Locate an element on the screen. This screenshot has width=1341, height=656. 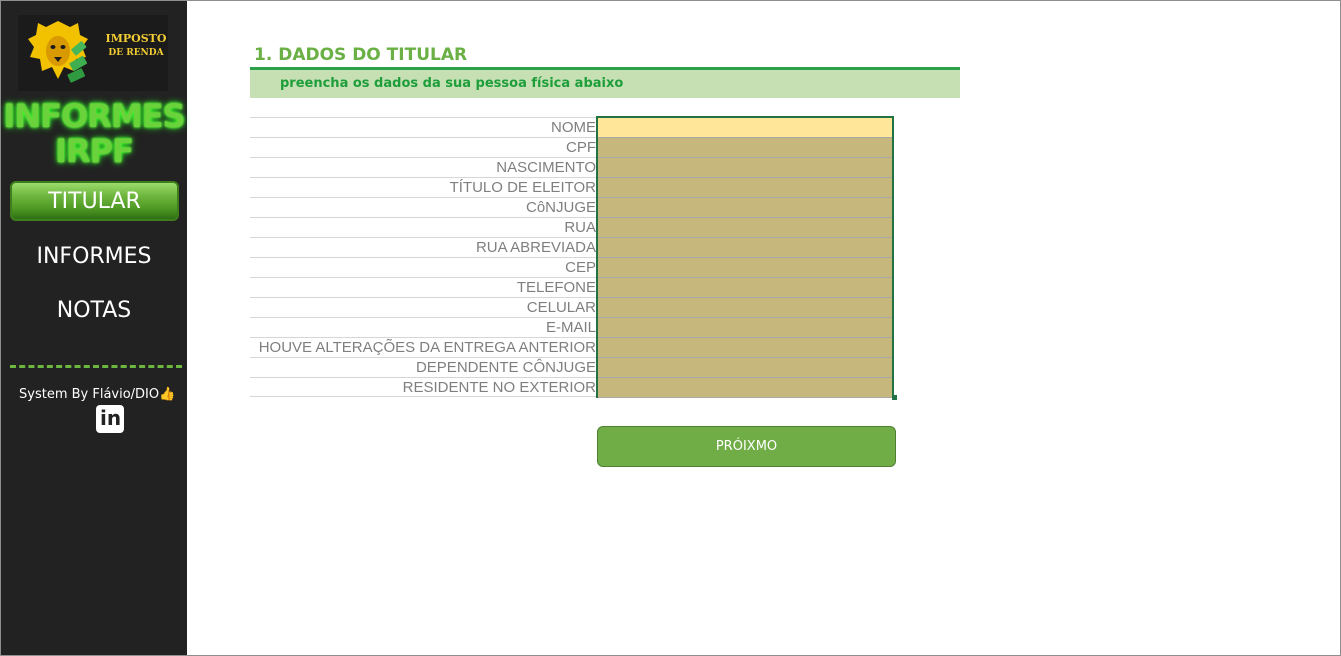
input-cep is located at coordinates (745, 268).